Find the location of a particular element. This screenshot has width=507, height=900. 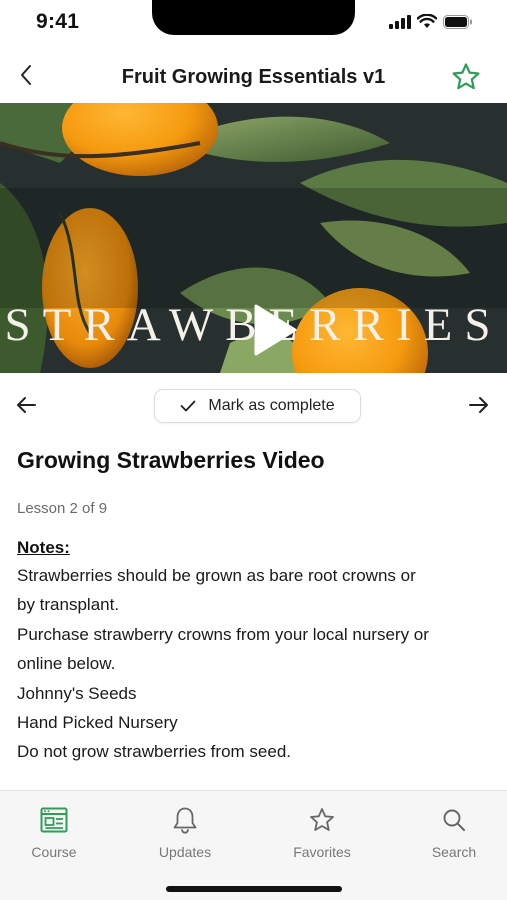

status-time: 9:41 is located at coordinates (58, 21).